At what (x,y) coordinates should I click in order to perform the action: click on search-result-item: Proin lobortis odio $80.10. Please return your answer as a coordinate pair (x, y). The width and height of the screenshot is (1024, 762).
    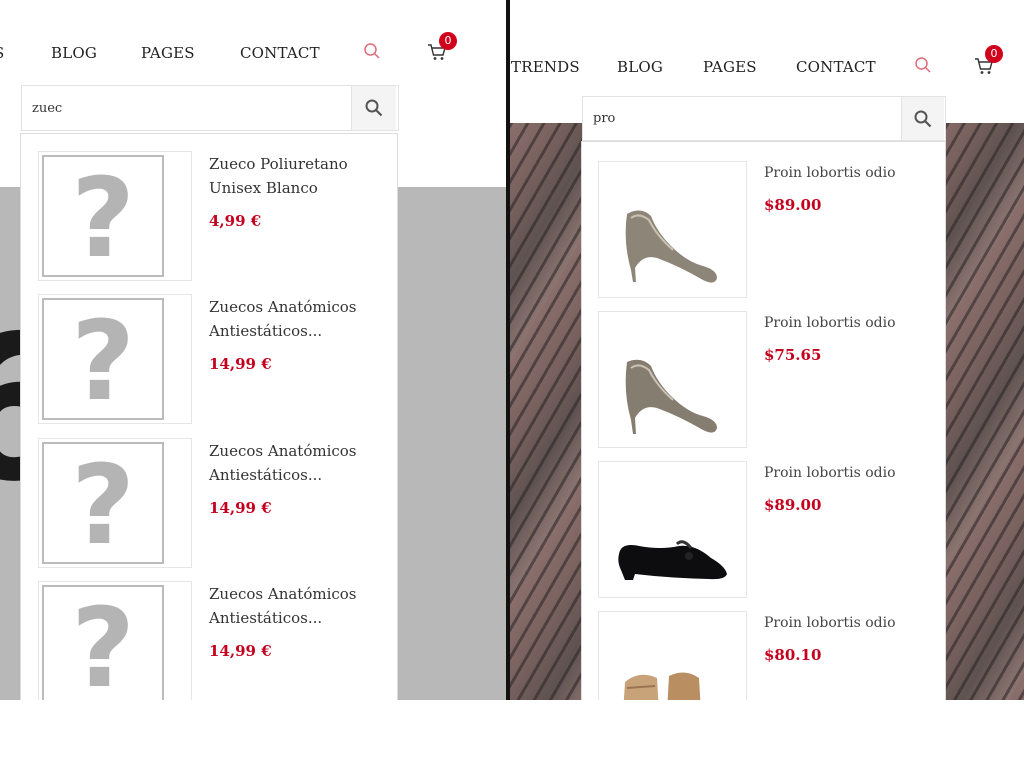
    Looking at the image, I should click on (763, 655).